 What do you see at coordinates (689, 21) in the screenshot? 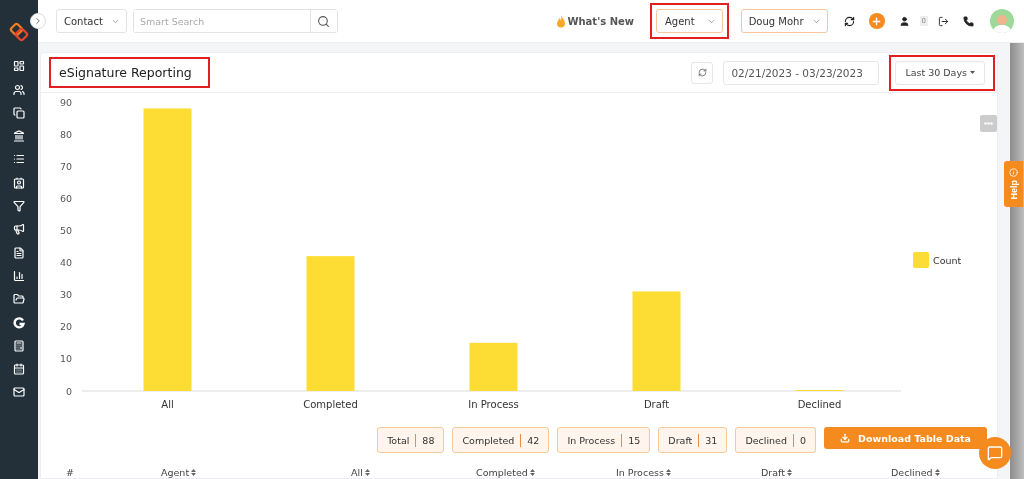
I see `role-dropdown: Agent` at bounding box center [689, 21].